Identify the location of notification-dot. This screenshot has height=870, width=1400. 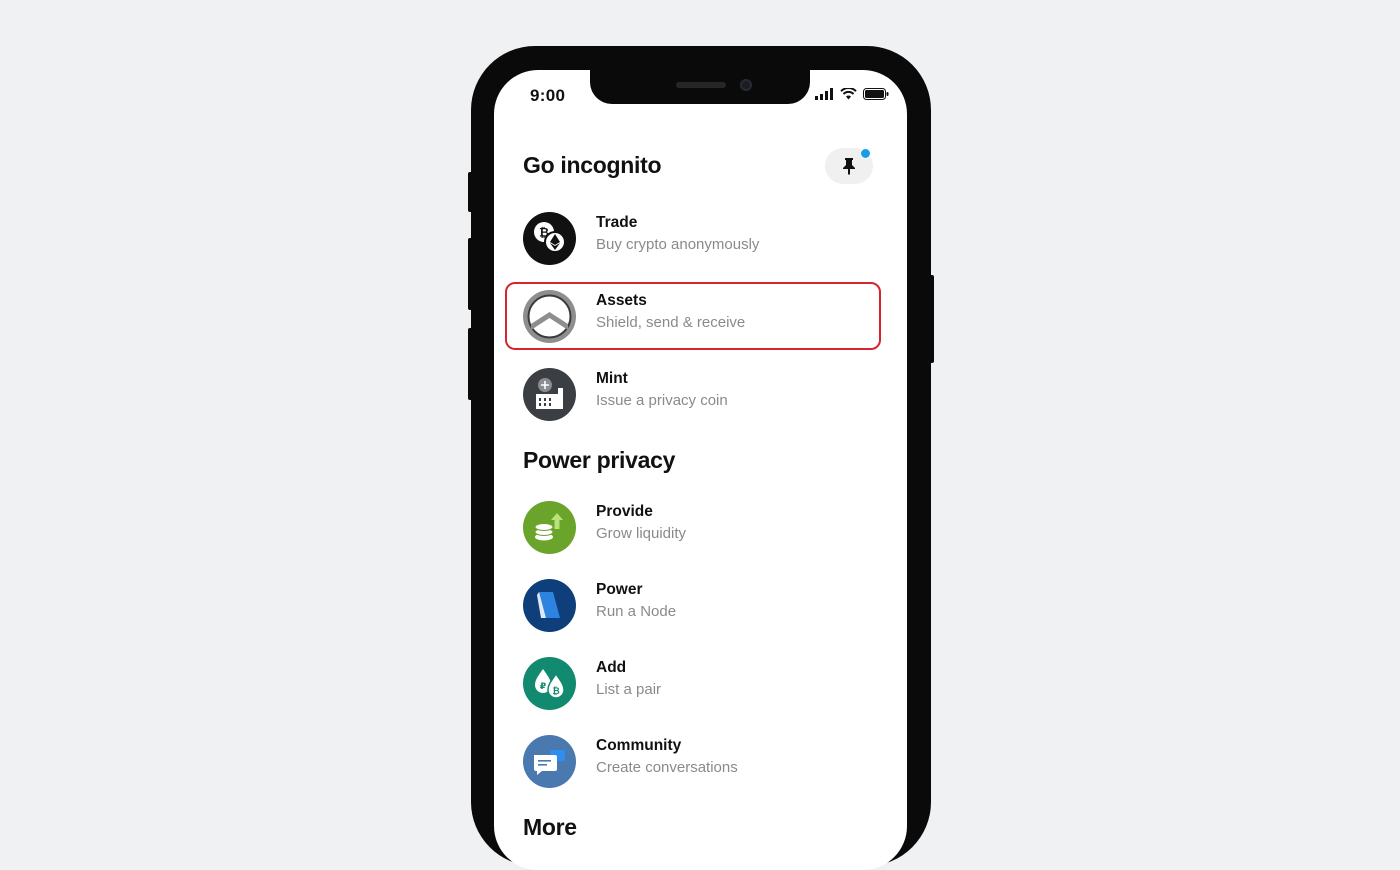
(865, 153).